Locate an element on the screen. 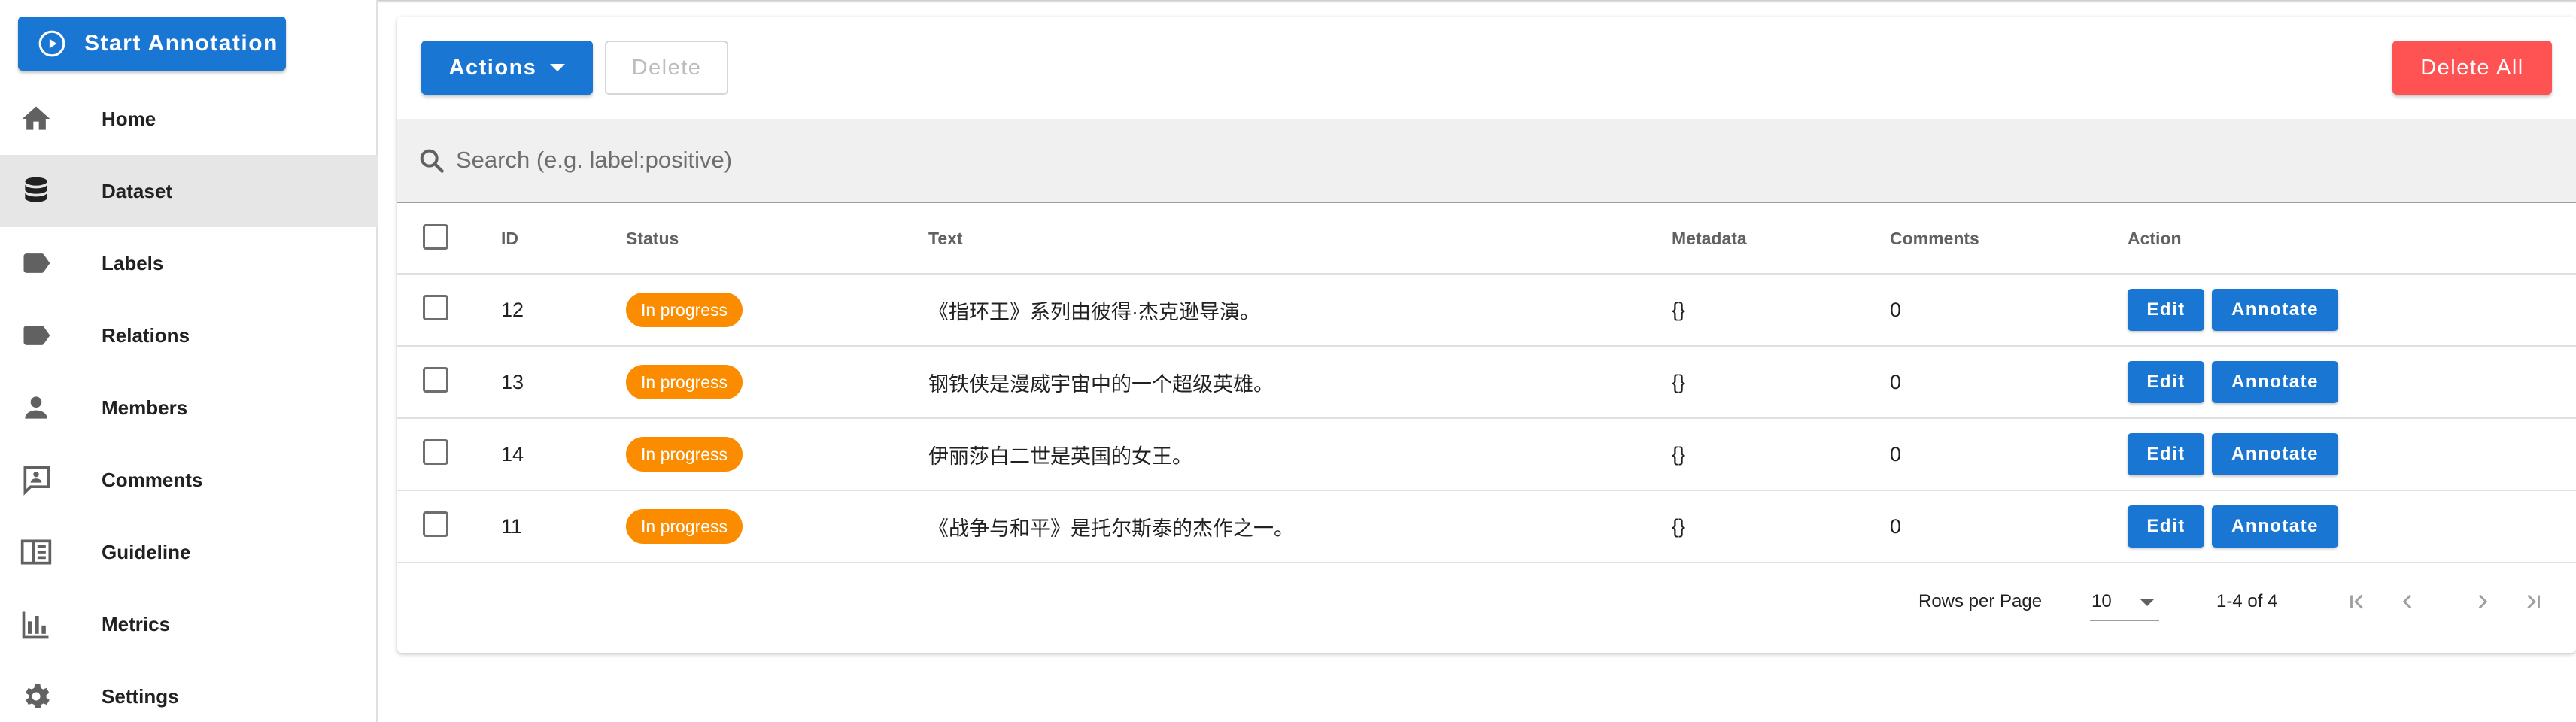 The image size is (2576, 722). search-input is located at coordinates (1472, 160).